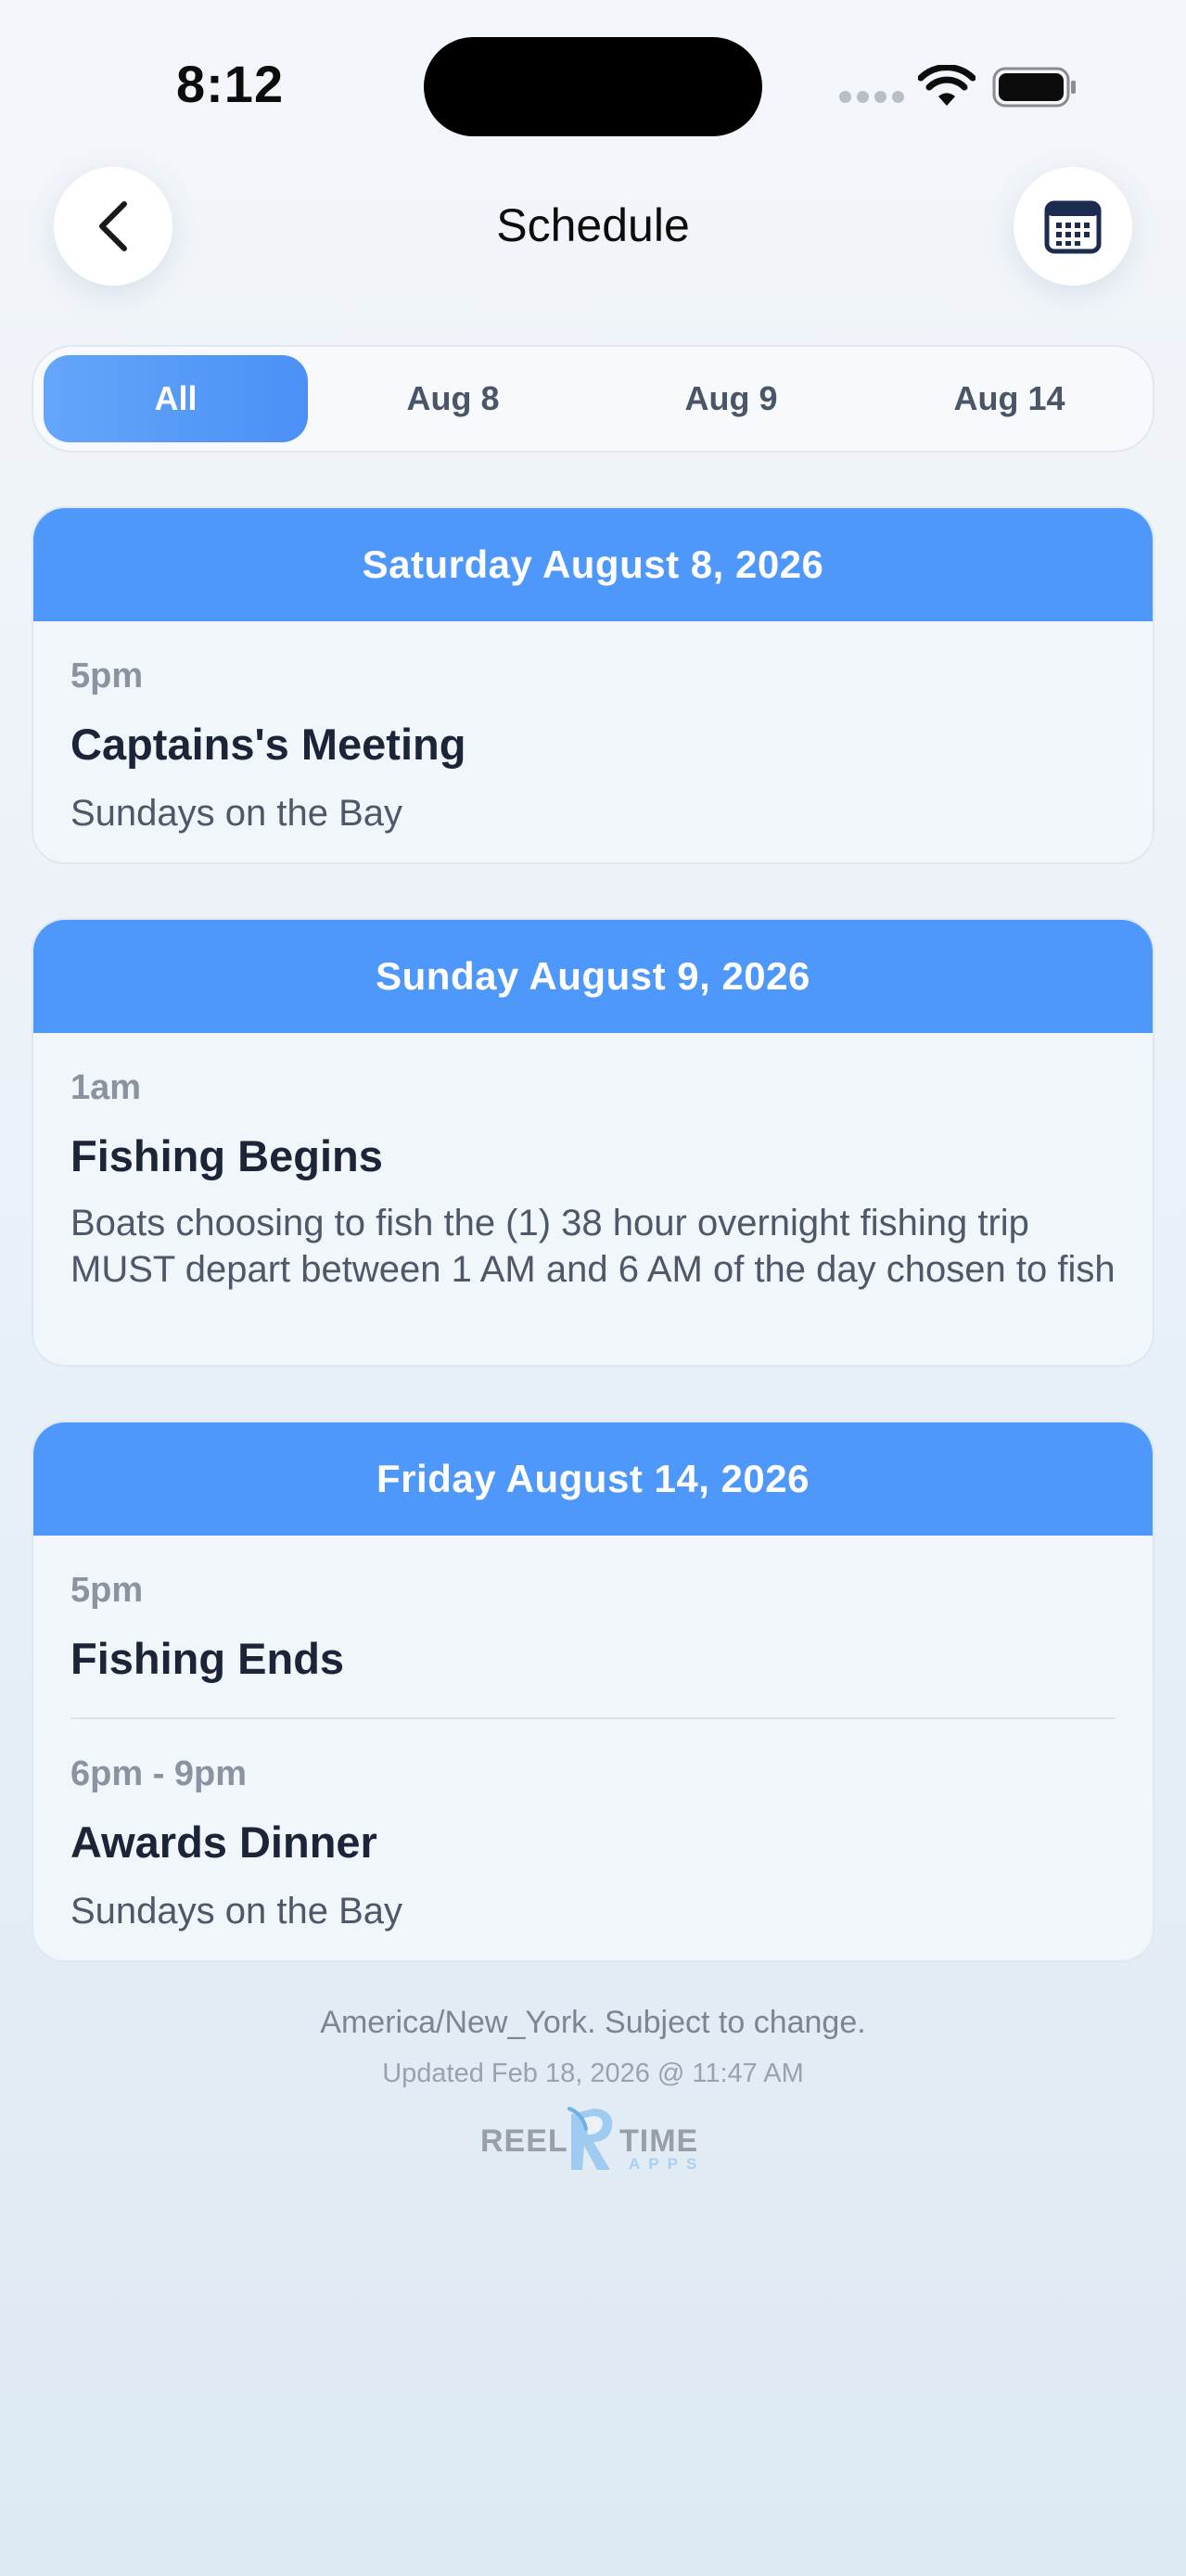  What do you see at coordinates (1034, 87) in the screenshot?
I see `battery-icon` at bounding box center [1034, 87].